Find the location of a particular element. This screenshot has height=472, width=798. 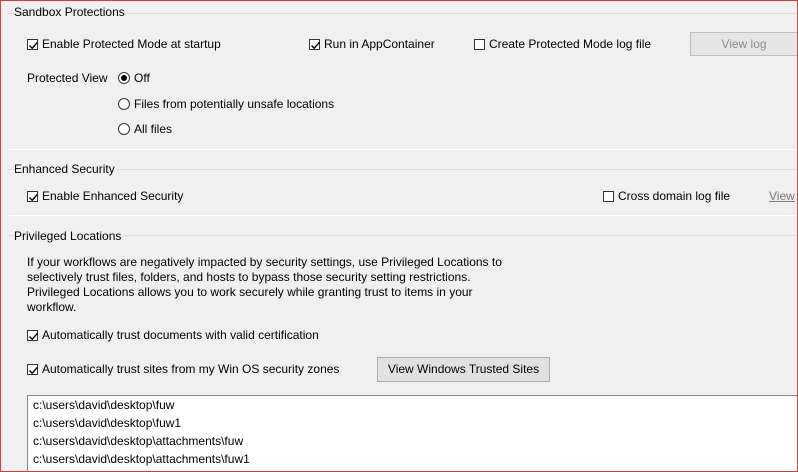

view-log-button: View log is located at coordinates (743, 44).